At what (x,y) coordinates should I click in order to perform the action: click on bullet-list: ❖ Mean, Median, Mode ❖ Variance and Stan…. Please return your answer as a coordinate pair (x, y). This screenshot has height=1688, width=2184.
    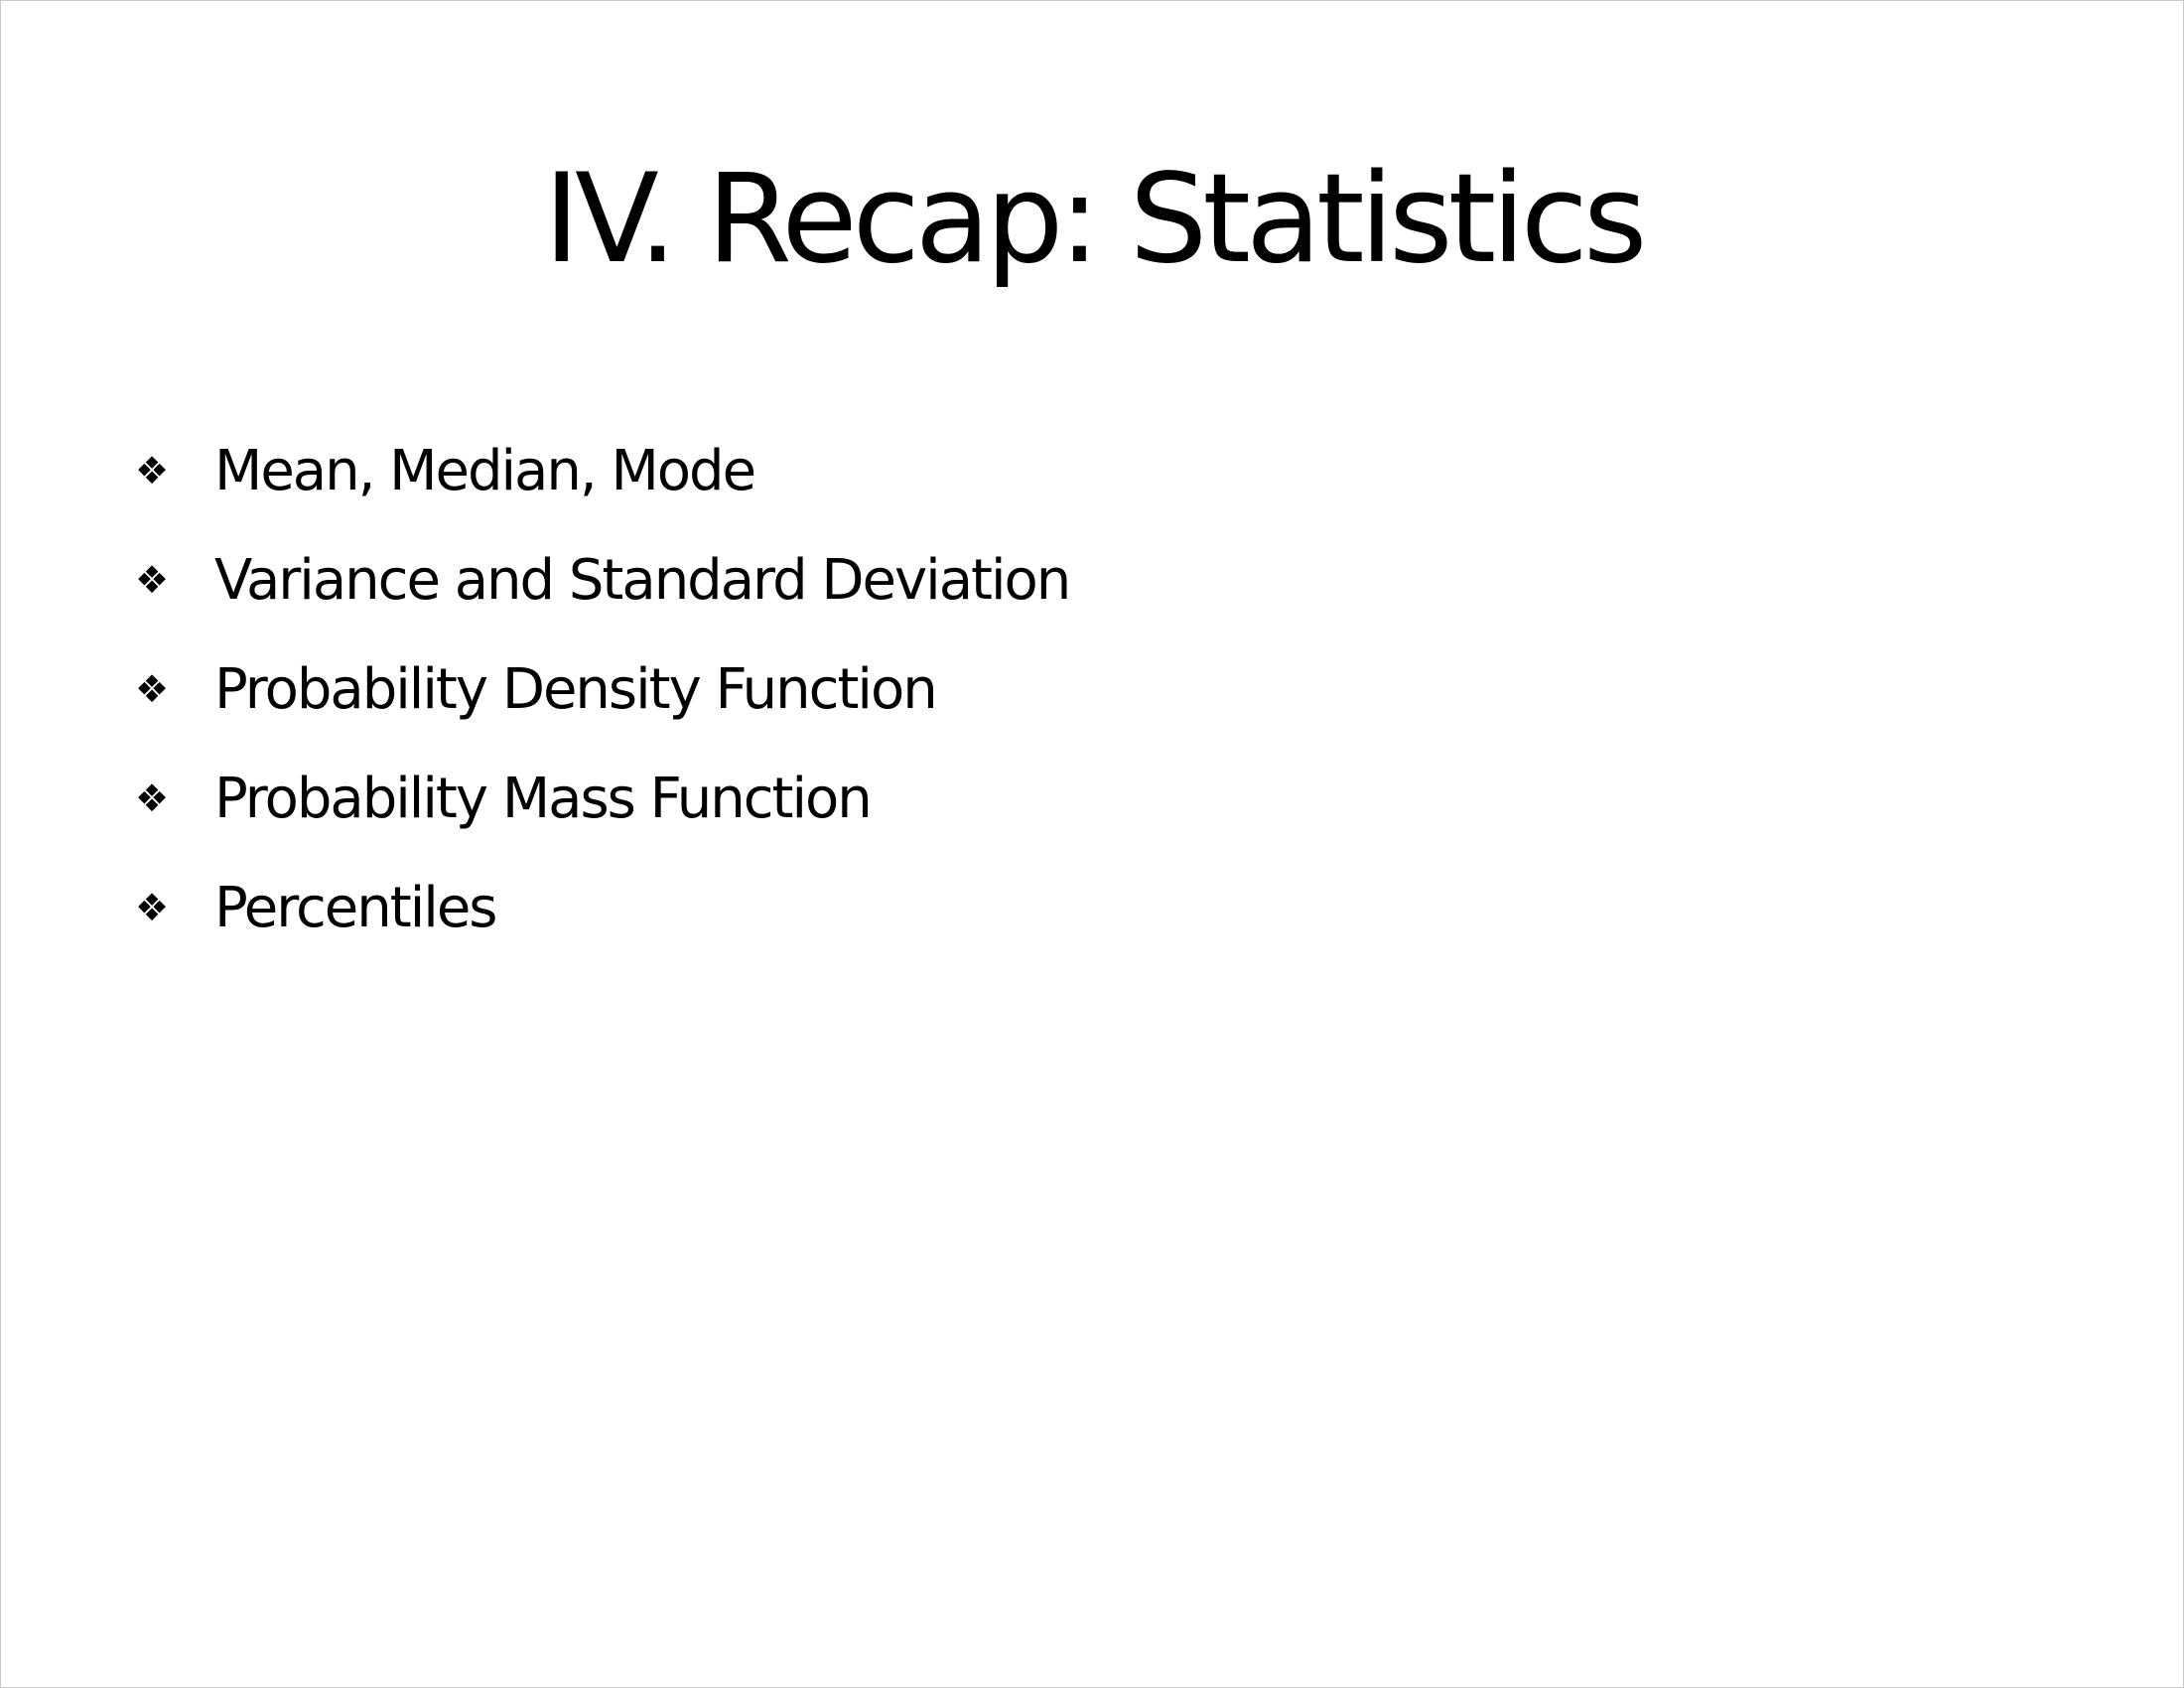
    Looking at the image, I should click on (603, 689).